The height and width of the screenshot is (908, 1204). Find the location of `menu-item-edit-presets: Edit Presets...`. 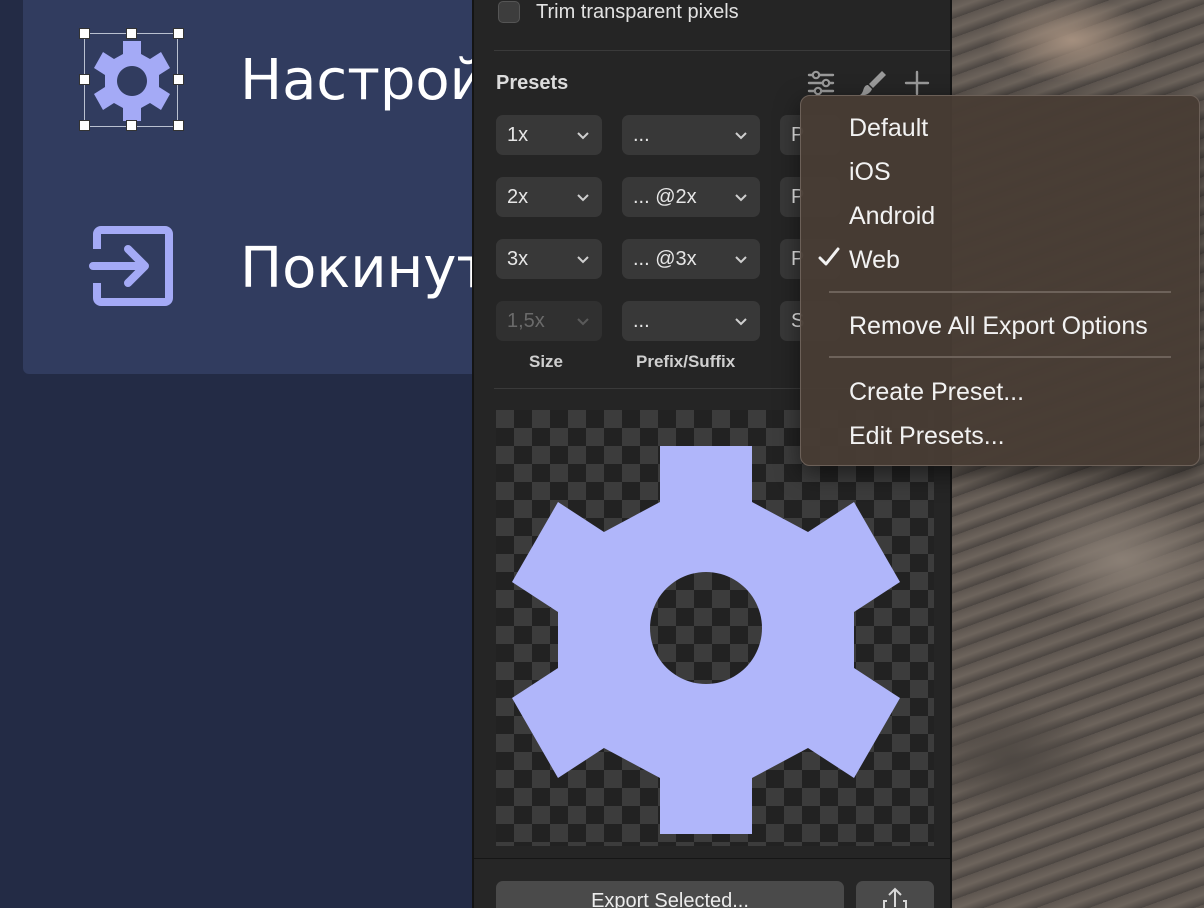

menu-item-edit-presets: Edit Presets... is located at coordinates (927, 436).